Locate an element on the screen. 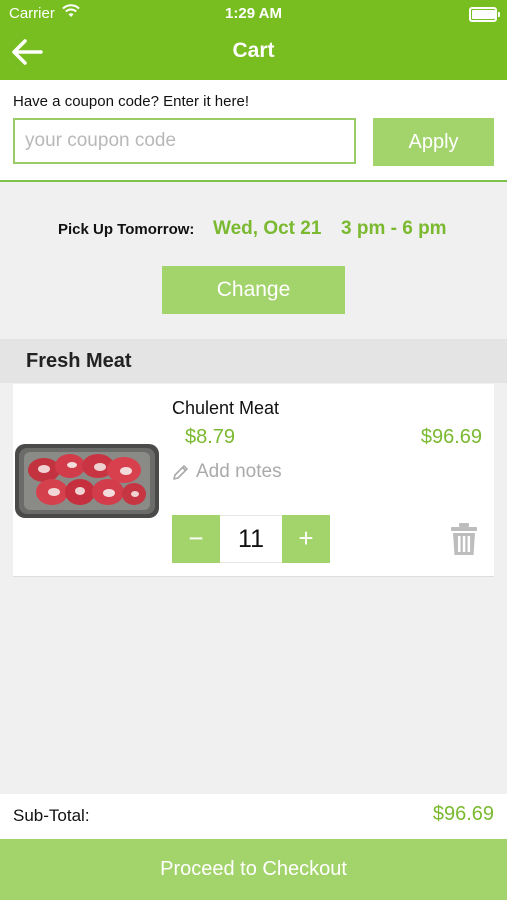 This screenshot has width=507, height=900. pencil-icon is located at coordinates (180, 472).